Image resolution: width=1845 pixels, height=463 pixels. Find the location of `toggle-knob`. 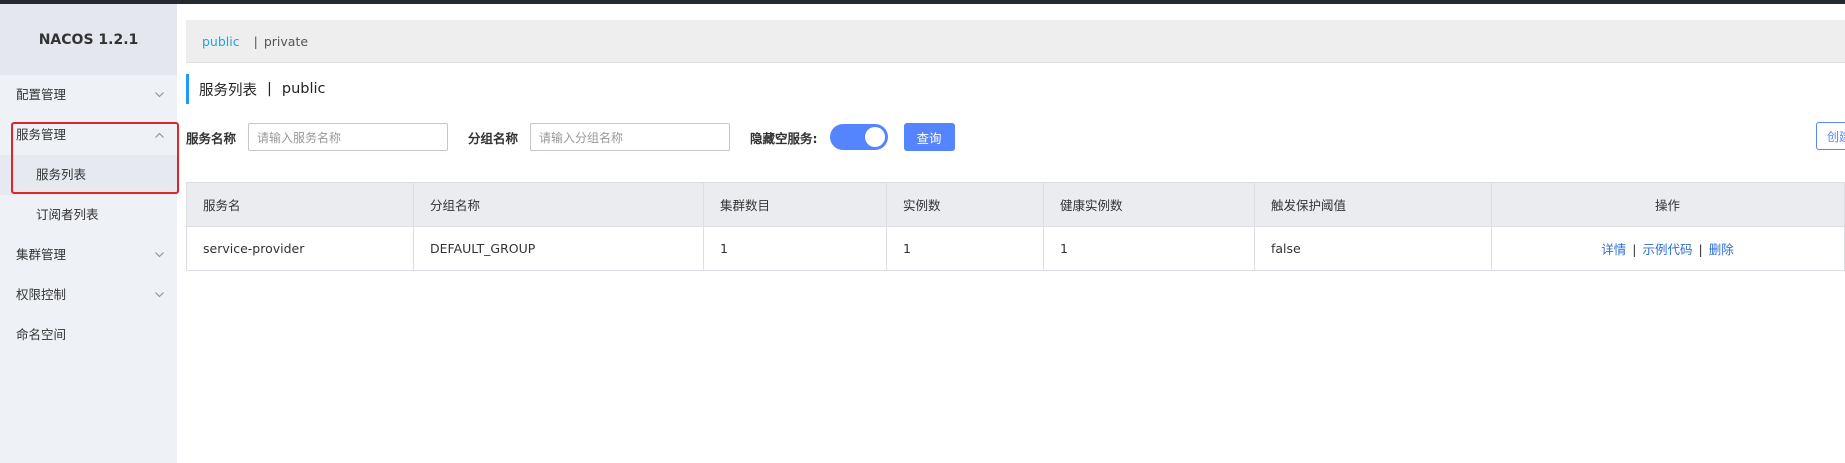

toggle-knob is located at coordinates (874, 137).